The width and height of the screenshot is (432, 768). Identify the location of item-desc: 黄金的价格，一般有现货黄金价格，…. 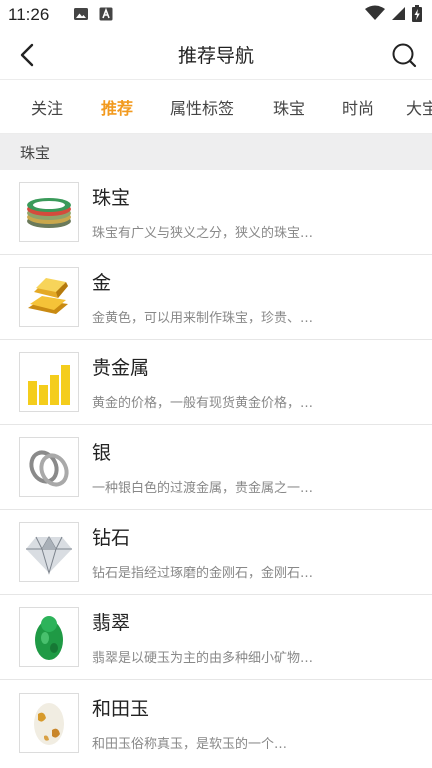
(203, 403).